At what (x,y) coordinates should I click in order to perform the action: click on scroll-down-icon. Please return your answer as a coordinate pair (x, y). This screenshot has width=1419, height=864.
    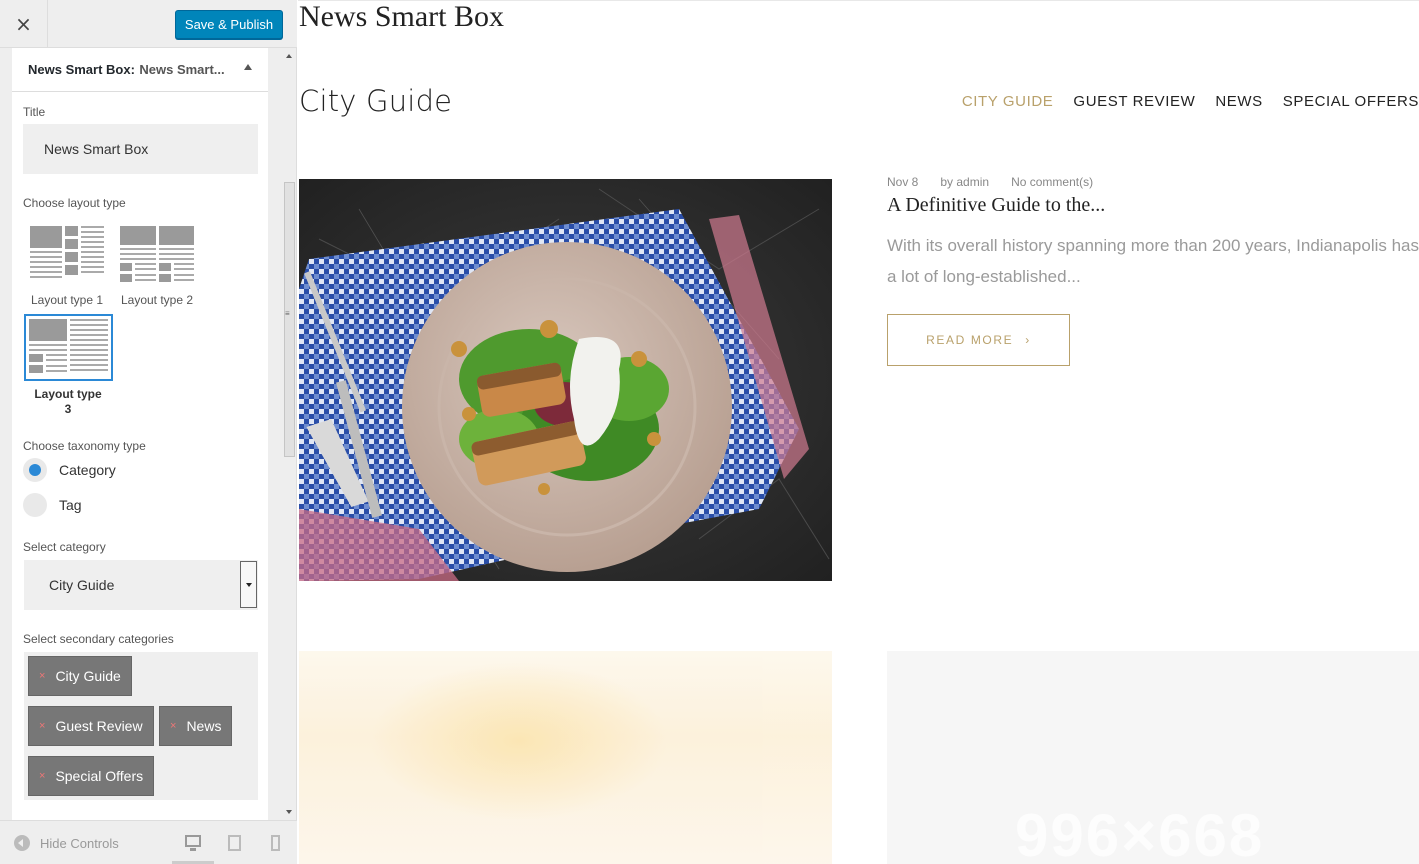
    Looking at the image, I should click on (289, 812).